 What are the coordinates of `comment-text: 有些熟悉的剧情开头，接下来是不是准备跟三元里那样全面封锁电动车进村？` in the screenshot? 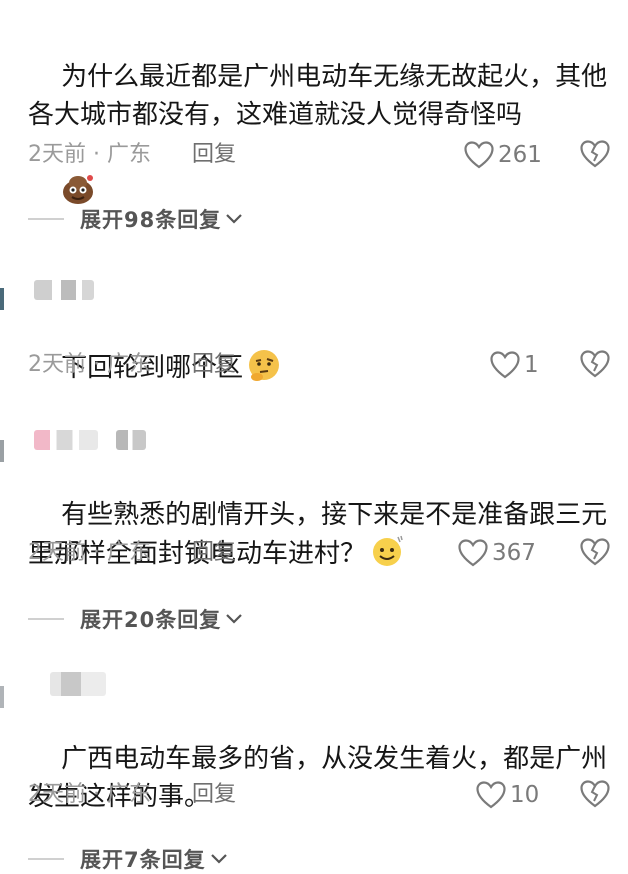 It's located at (318, 534).